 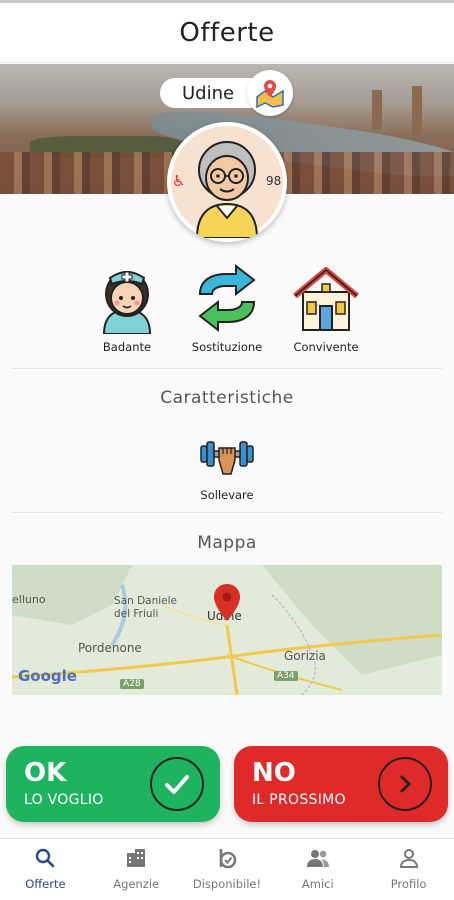 I want to click on feature-sollevare: Sollevare, so click(x=227, y=466).